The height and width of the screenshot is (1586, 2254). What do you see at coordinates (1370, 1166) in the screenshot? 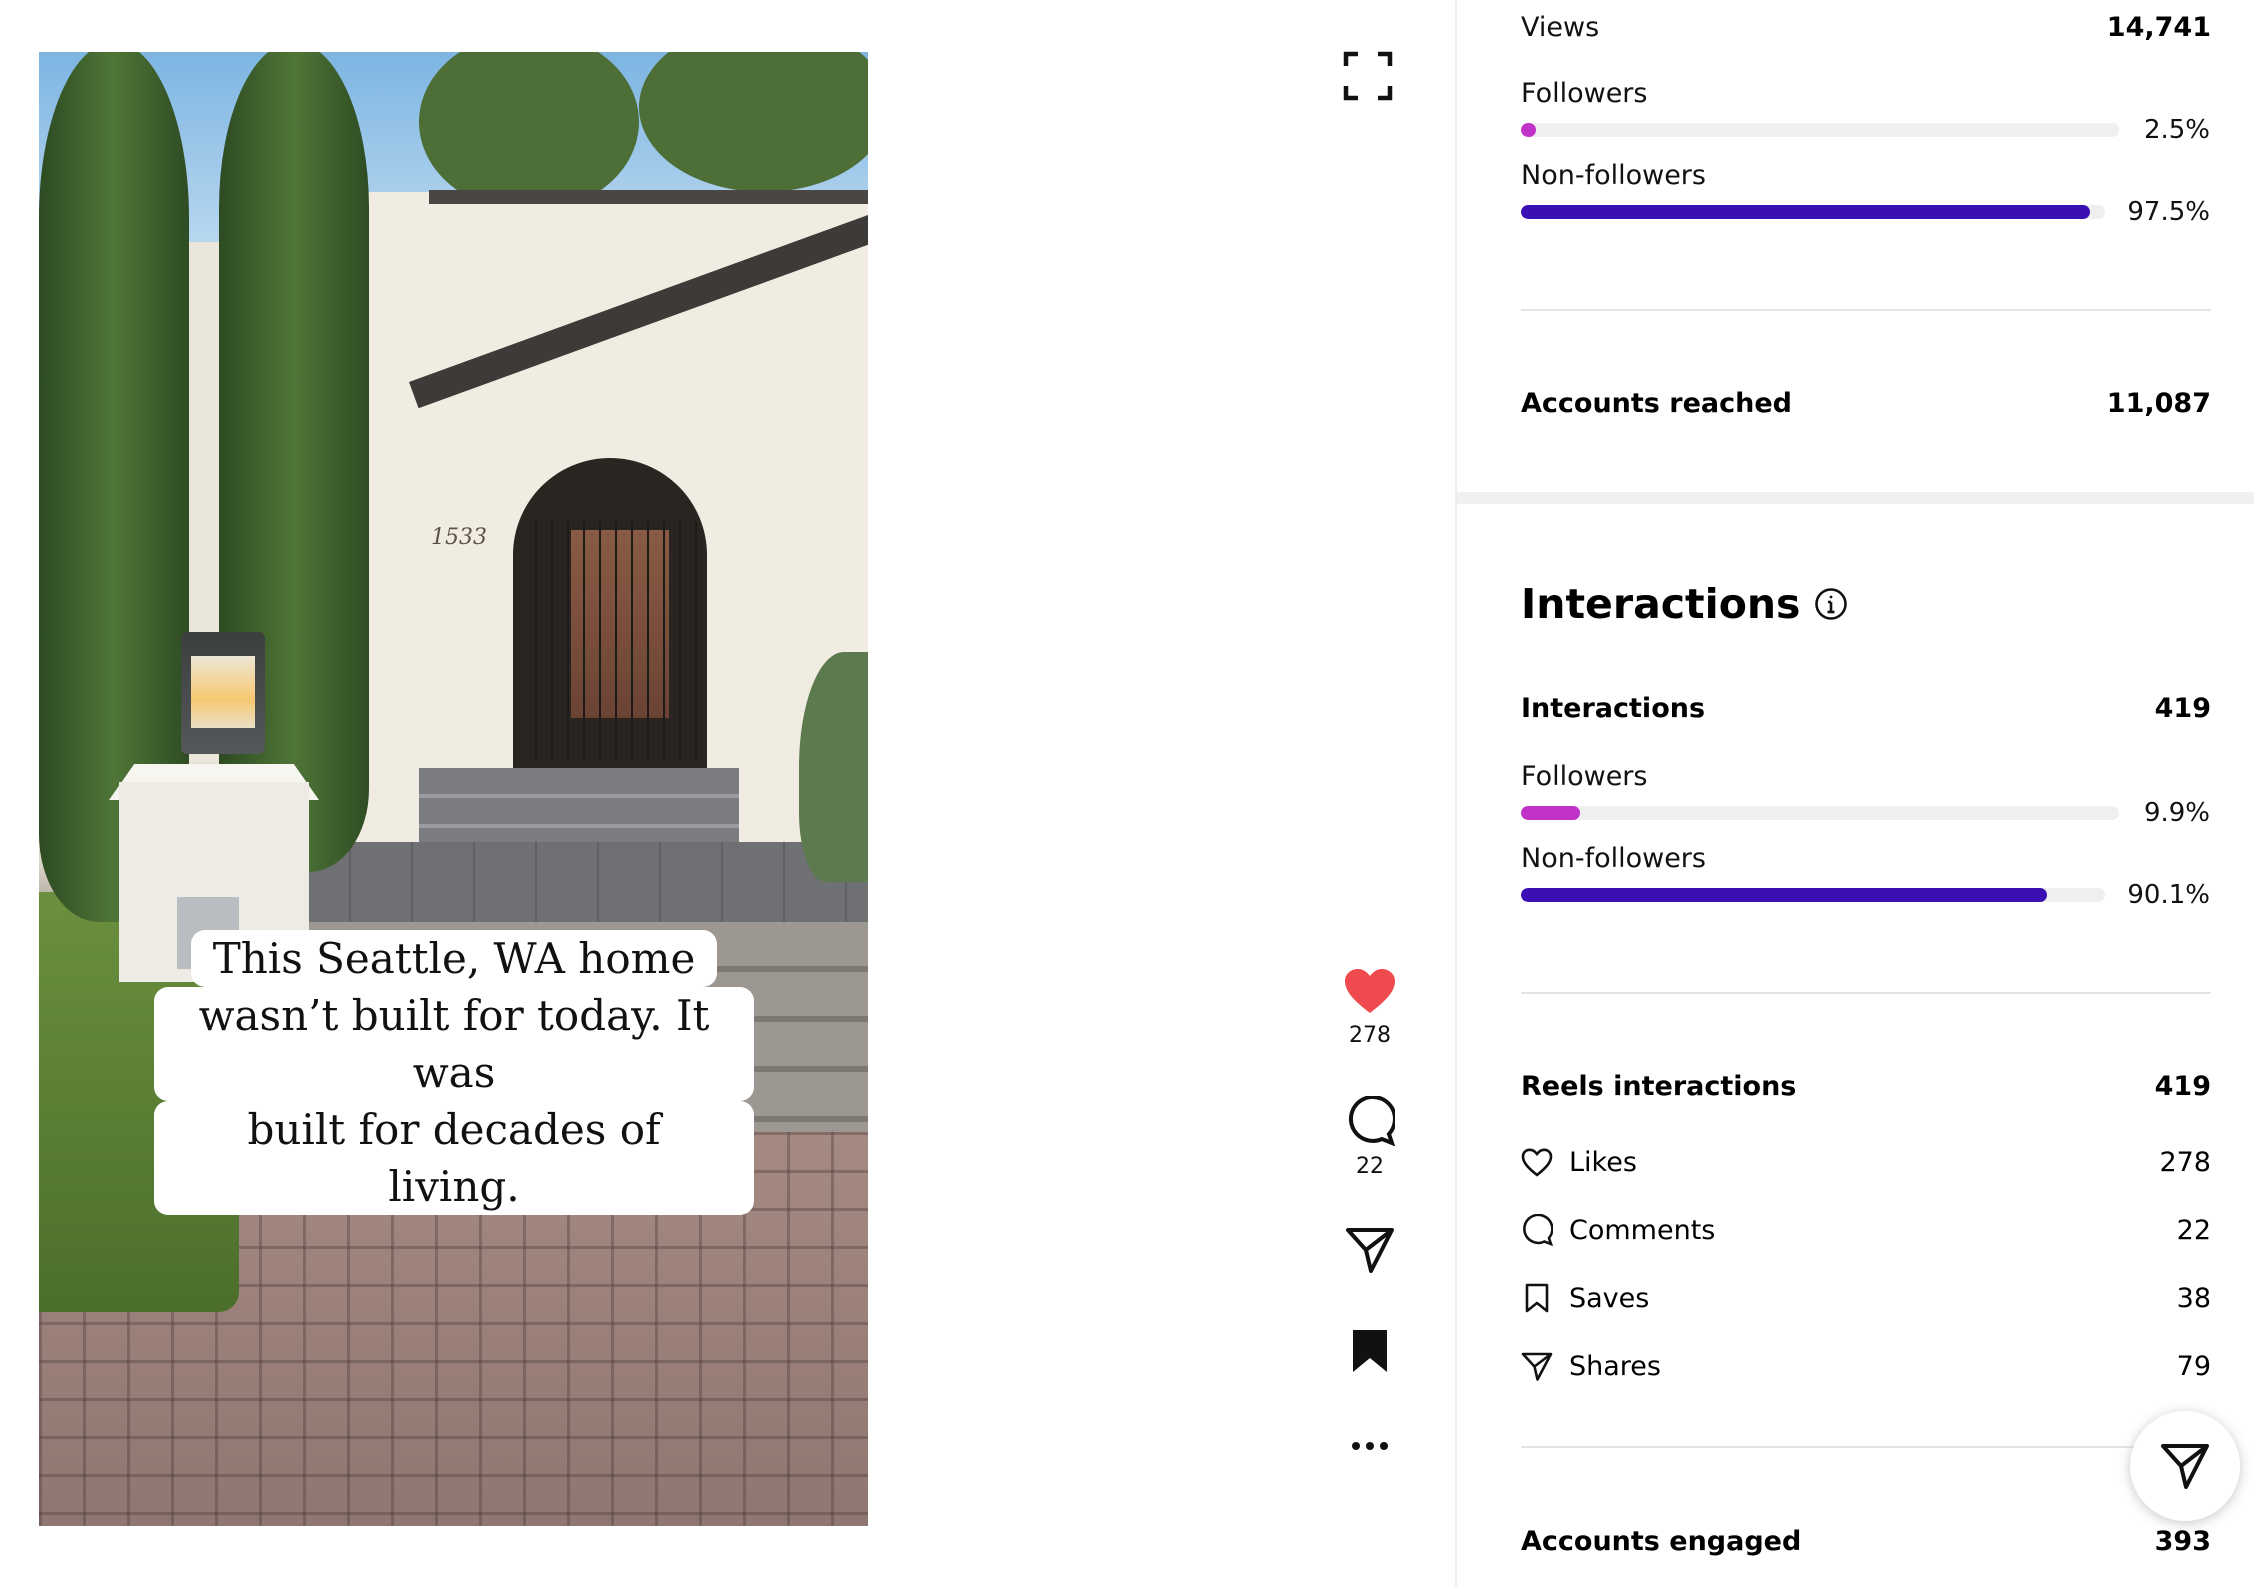
I see `comment-count: 22` at bounding box center [1370, 1166].